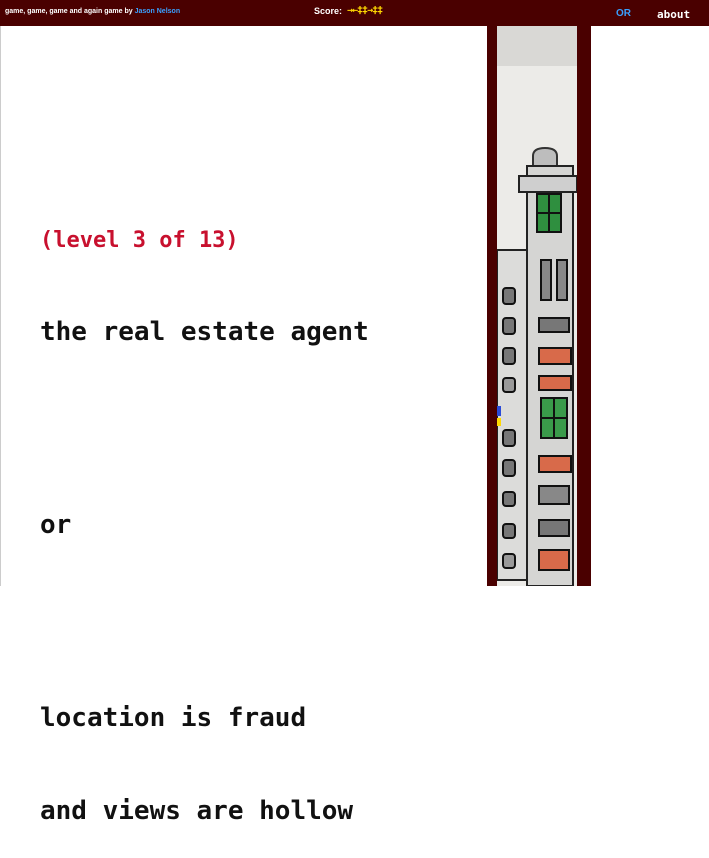  What do you see at coordinates (158, 11) in the screenshot?
I see `author-link: Jason Nelson` at bounding box center [158, 11].